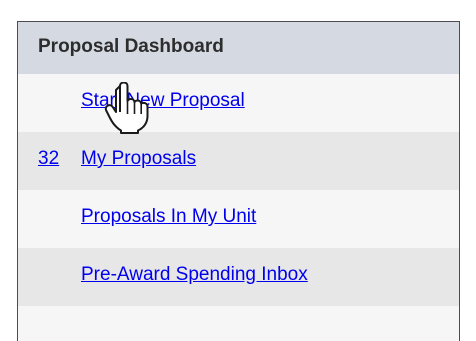 The image size is (476, 341). Describe the element at coordinates (168, 217) in the screenshot. I see `proposals-in-my-unit-link: Proposals In My Unit` at that location.